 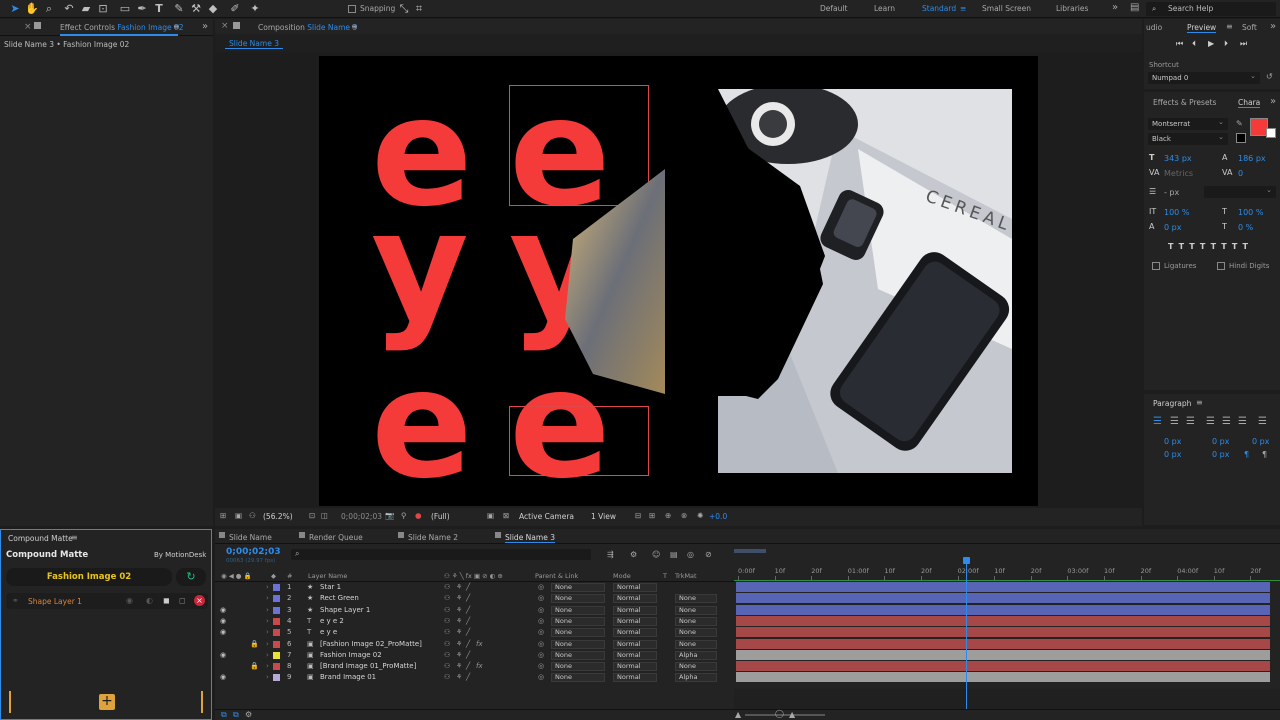 I want to click on prev-frame-icon: ⏴, so click(x=1194, y=44).